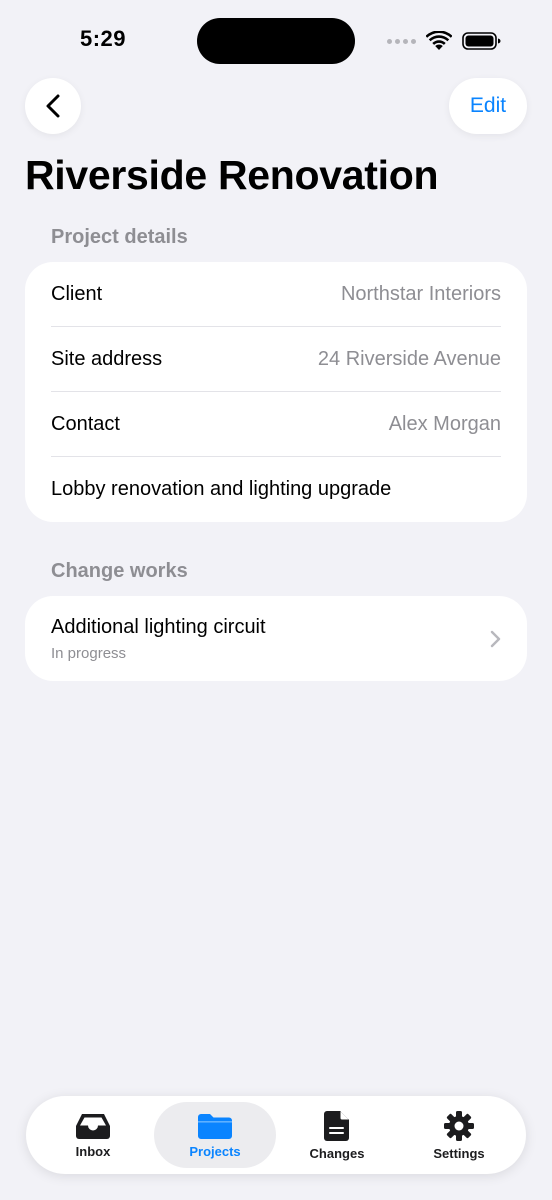 The height and width of the screenshot is (1200, 552). I want to click on detail-label: Site address, so click(107, 359).